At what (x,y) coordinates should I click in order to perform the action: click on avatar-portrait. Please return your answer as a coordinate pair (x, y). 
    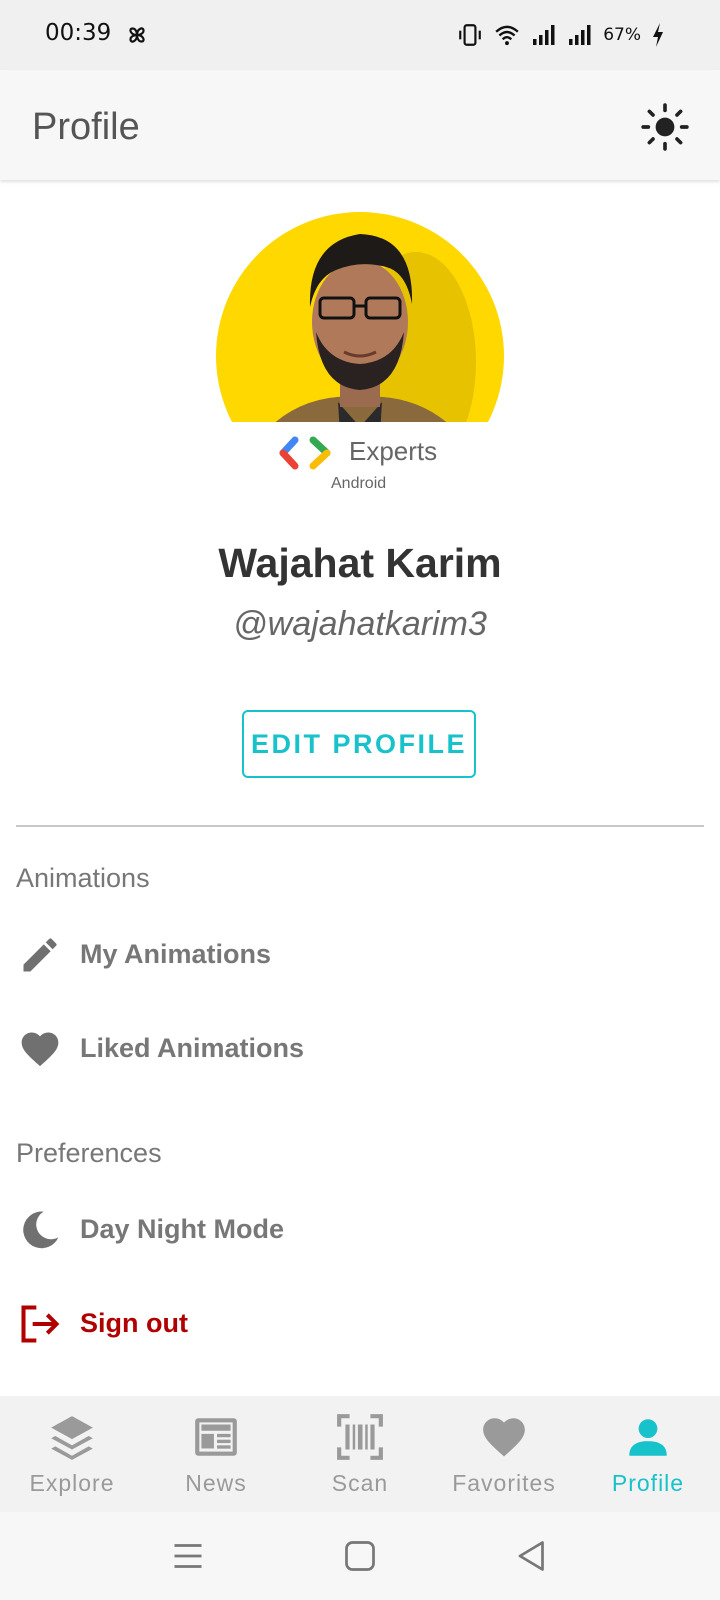
    Looking at the image, I should click on (375, 328).